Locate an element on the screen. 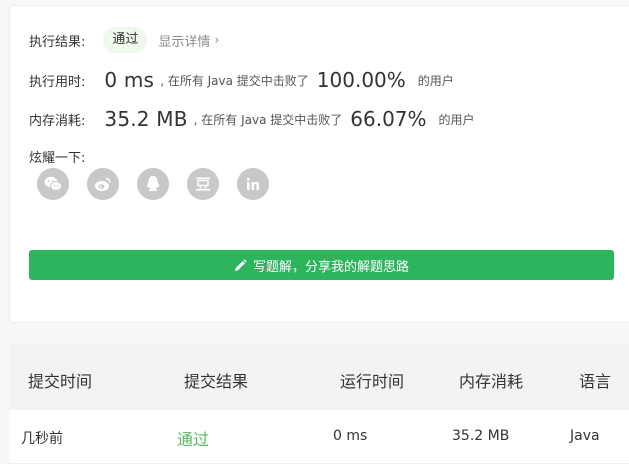 The height and width of the screenshot is (464, 629). write-solution-button: 写题解，分享我的解题思路 is located at coordinates (321, 265).